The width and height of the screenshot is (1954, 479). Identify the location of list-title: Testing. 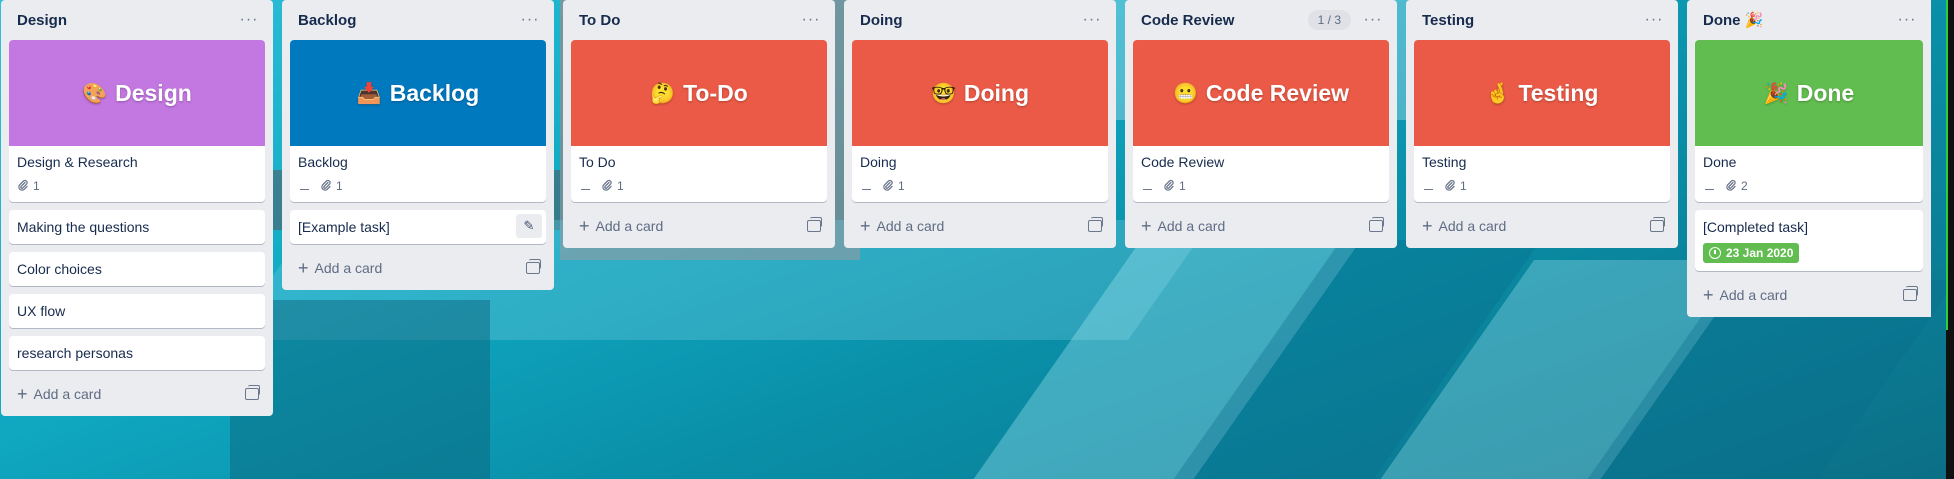
(1448, 20).